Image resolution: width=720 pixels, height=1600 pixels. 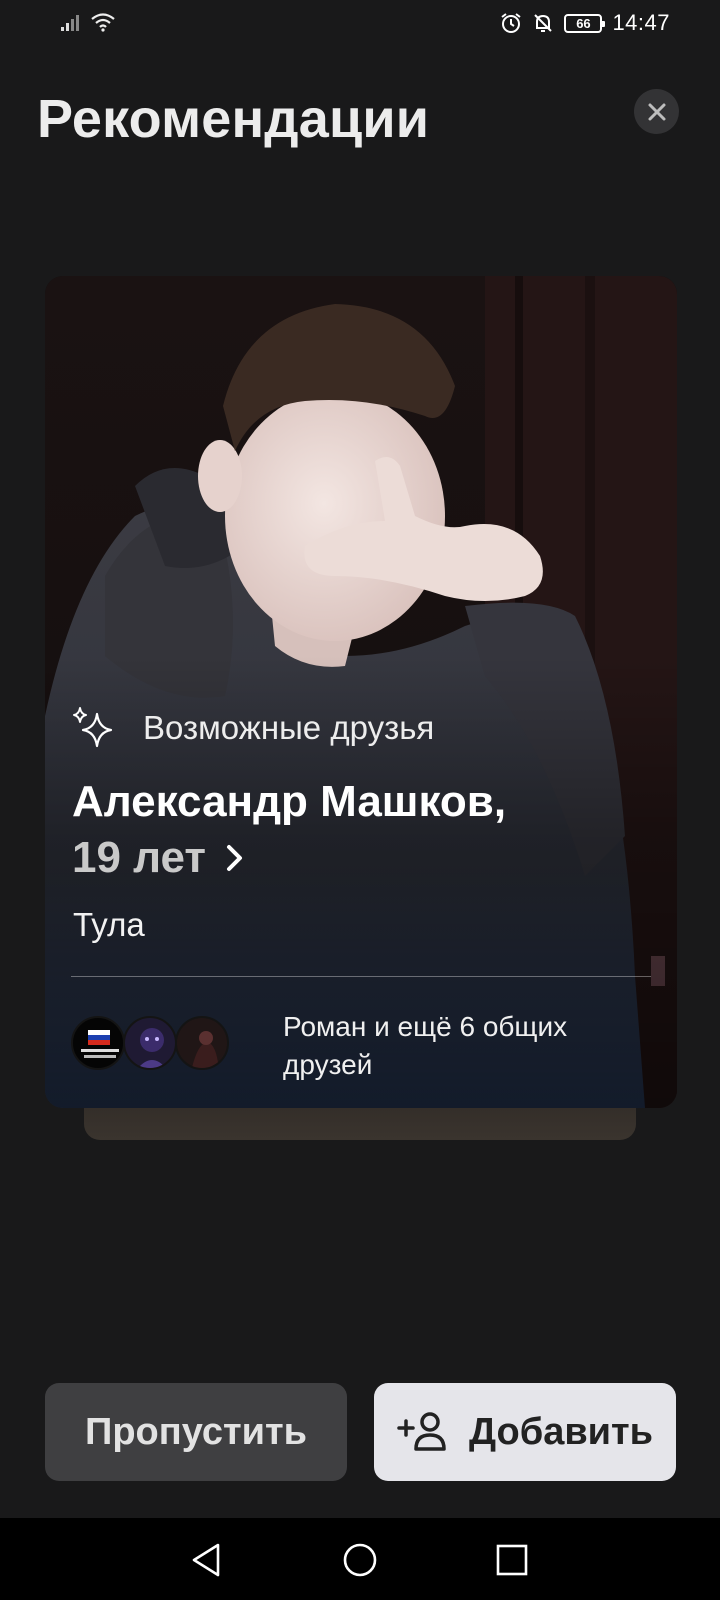 I want to click on nav-recents-button, so click(x=512, y=1560).